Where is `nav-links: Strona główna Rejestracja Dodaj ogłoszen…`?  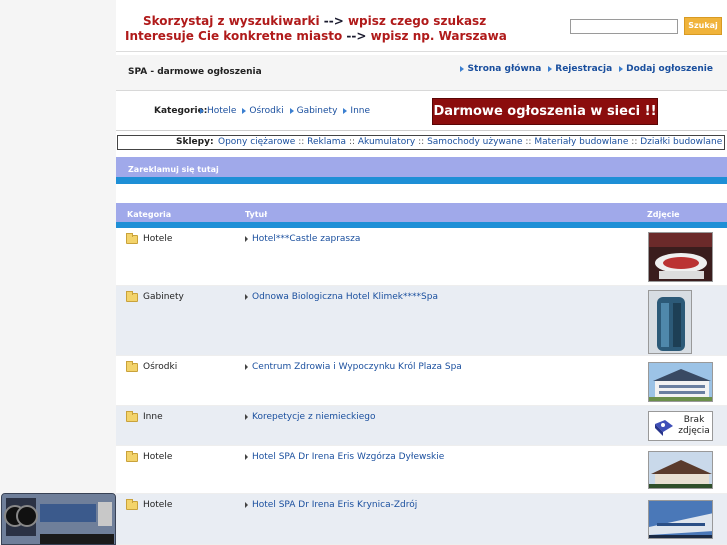 nav-links: Strona główna Rejestracja Dodaj ogłoszen… is located at coordinates (586, 69).